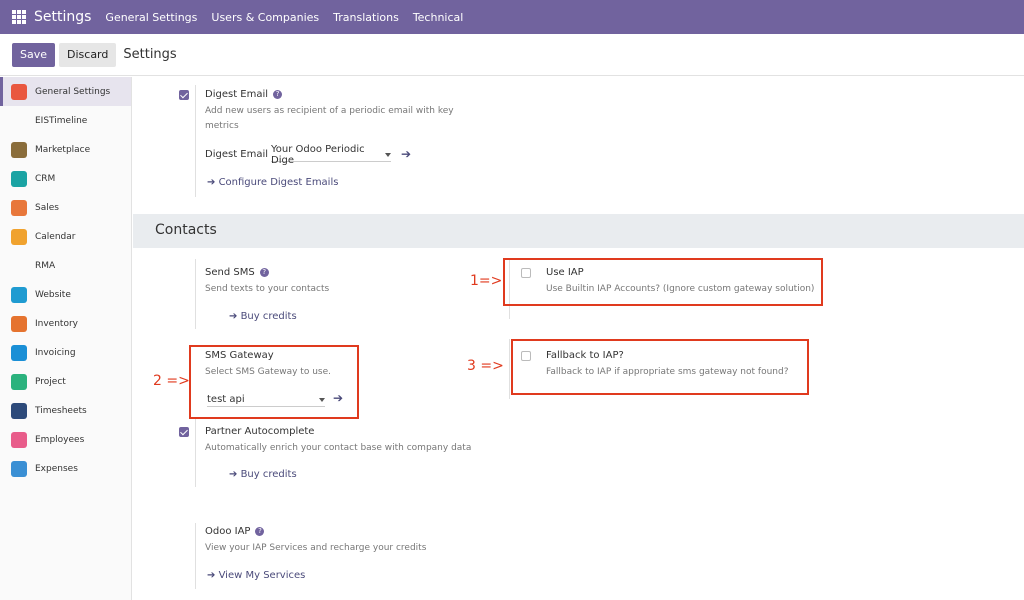 This screenshot has height=600, width=1024. I want to click on marketplace-icon, so click(19, 149).